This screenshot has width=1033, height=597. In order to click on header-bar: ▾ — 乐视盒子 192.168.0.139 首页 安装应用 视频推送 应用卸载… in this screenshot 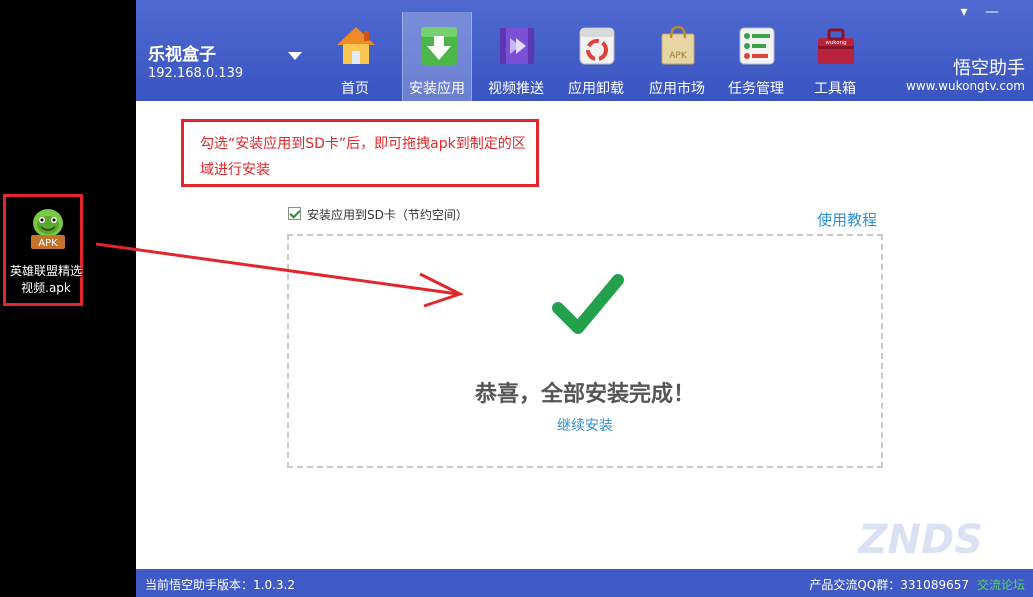, I will do `click(584, 50)`.